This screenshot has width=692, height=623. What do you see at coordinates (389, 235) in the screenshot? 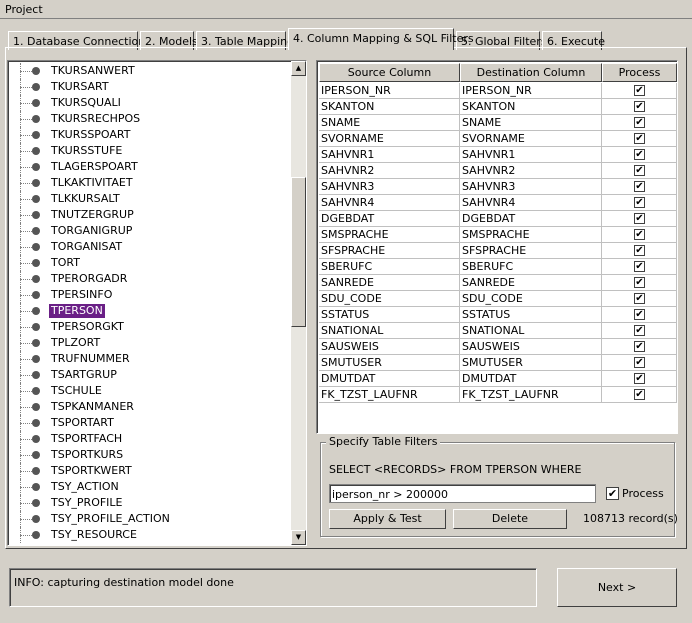
I see `source-cell: SMSPRACHE` at bounding box center [389, 235].